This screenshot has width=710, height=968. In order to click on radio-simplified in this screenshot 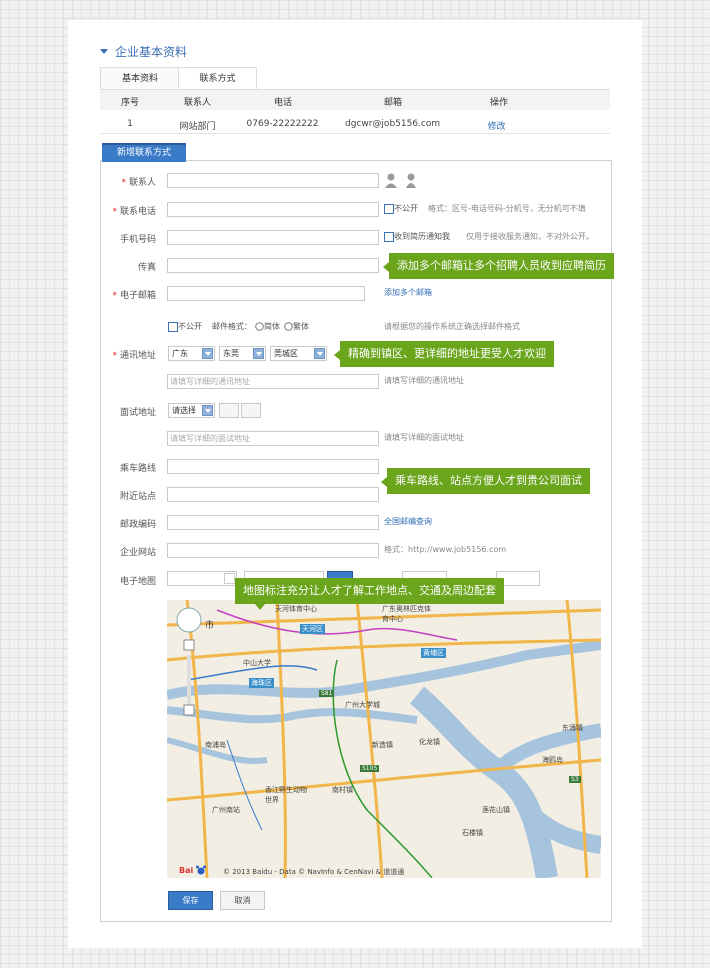, I will do `click(259, 326)`.